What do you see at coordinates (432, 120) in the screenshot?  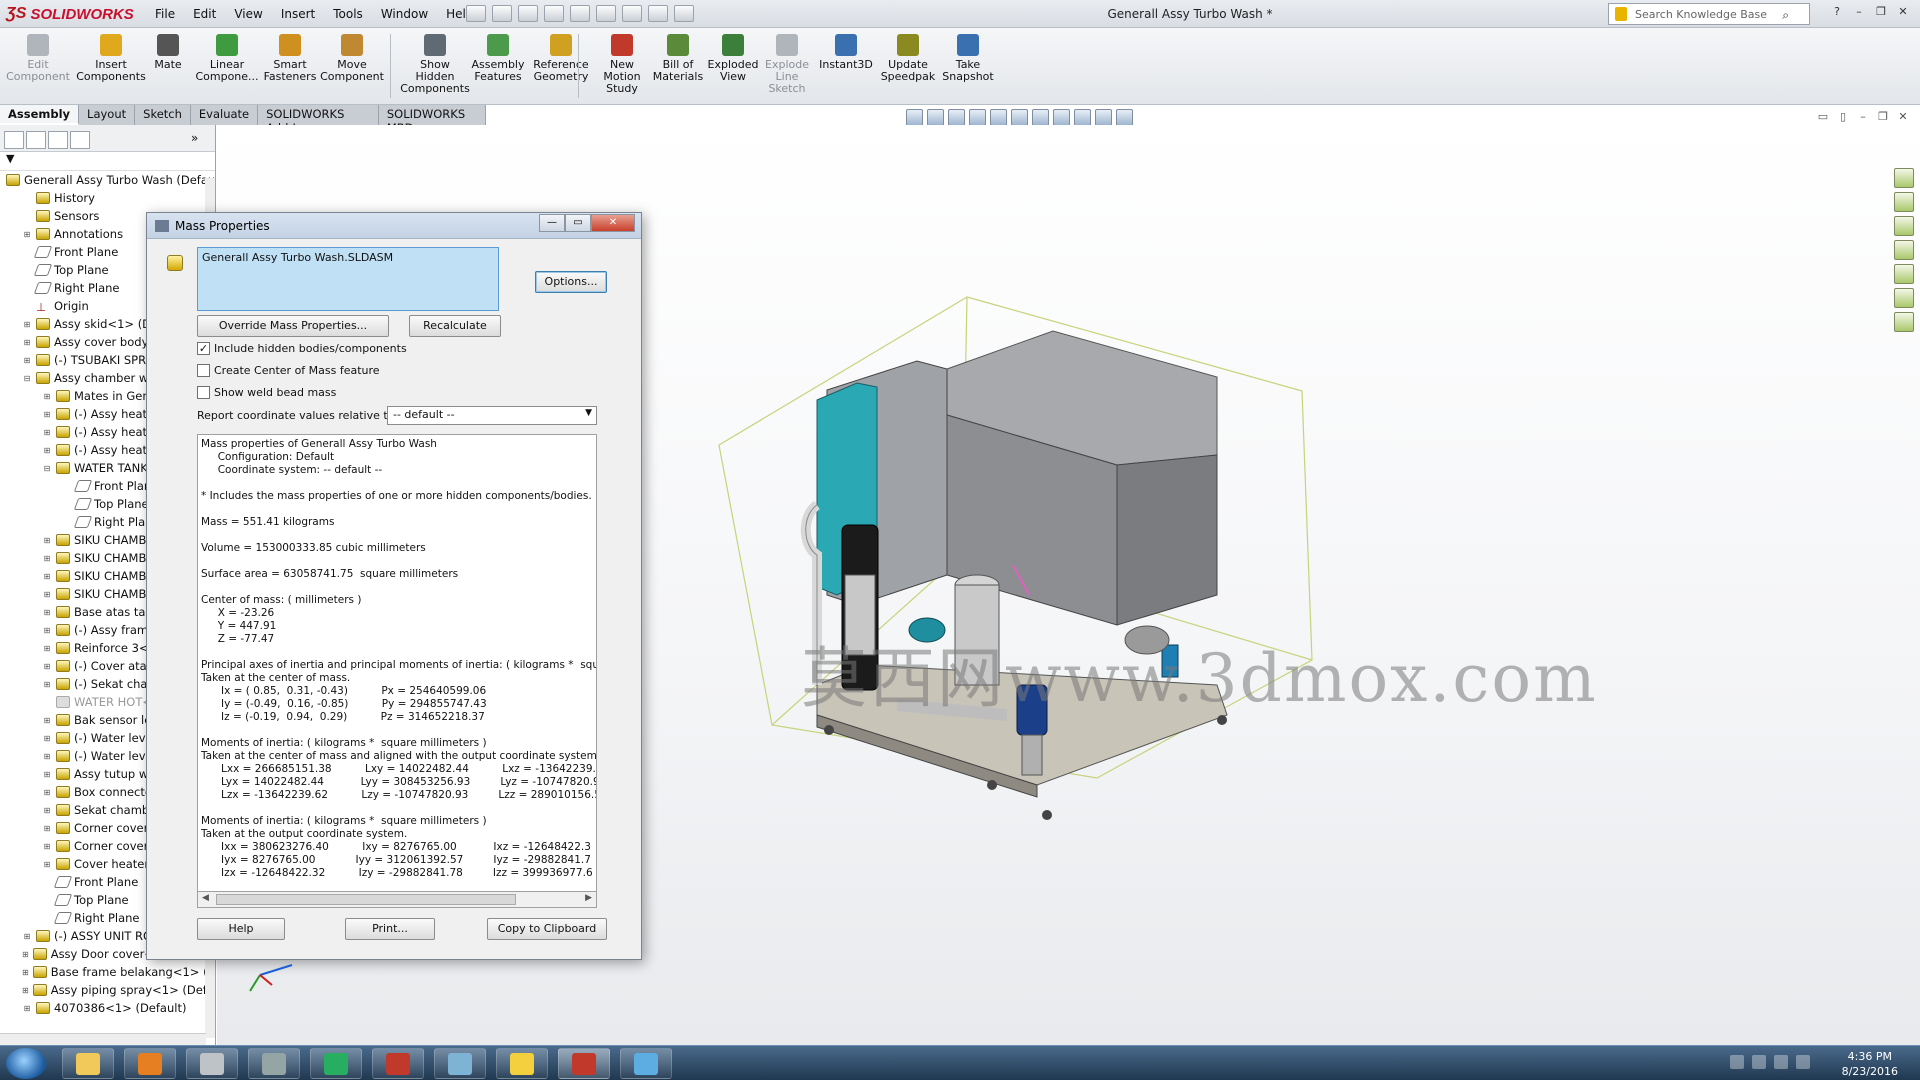 I see `tab-solidworks-mbd: SOLIDWORKS MBD` at bounding box center [432, 120].